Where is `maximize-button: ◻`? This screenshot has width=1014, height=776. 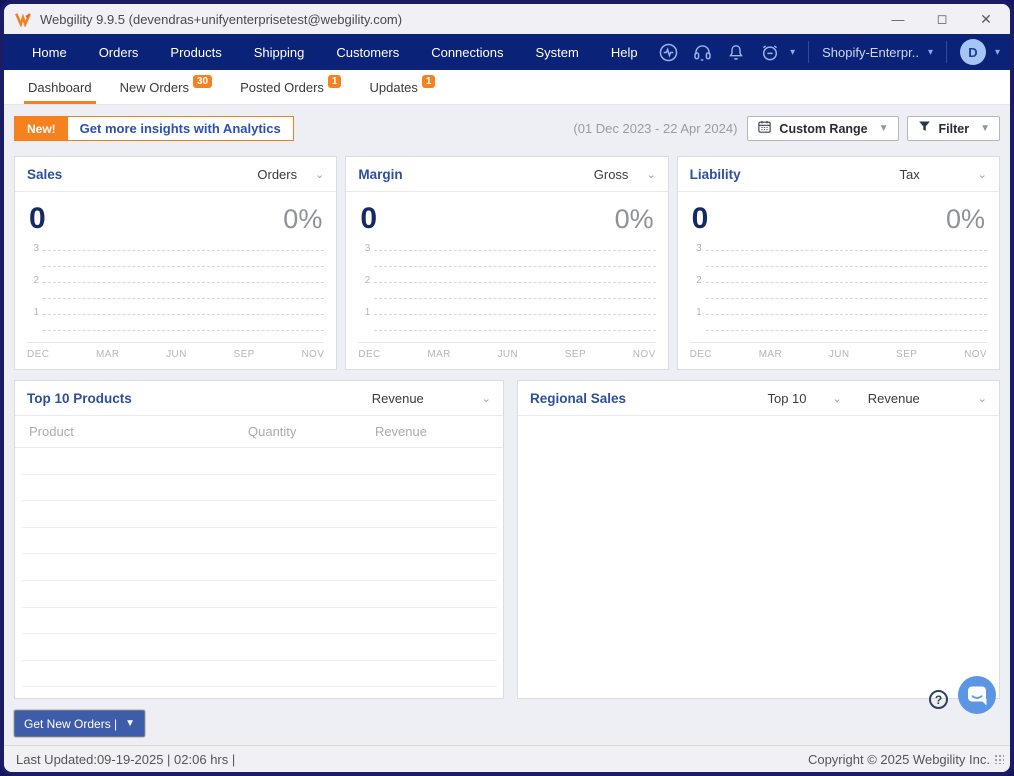
maximize-button: ◻ is located at coordinates (942, 19).